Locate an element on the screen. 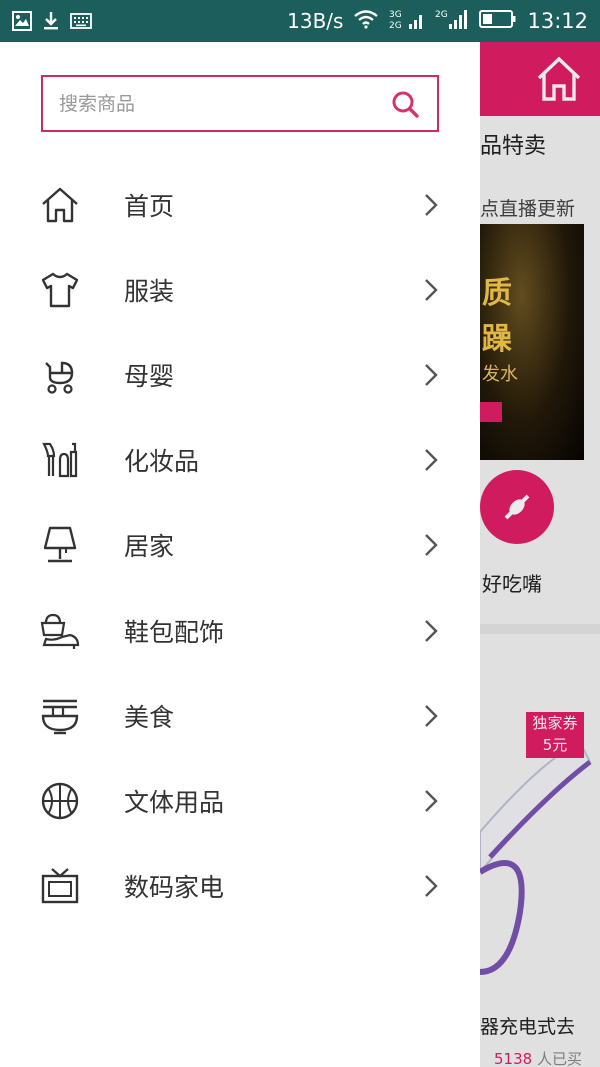 This screenshot has width=600, height=1067. menu-item-label: 服装 is located at coordinates (149, 291).